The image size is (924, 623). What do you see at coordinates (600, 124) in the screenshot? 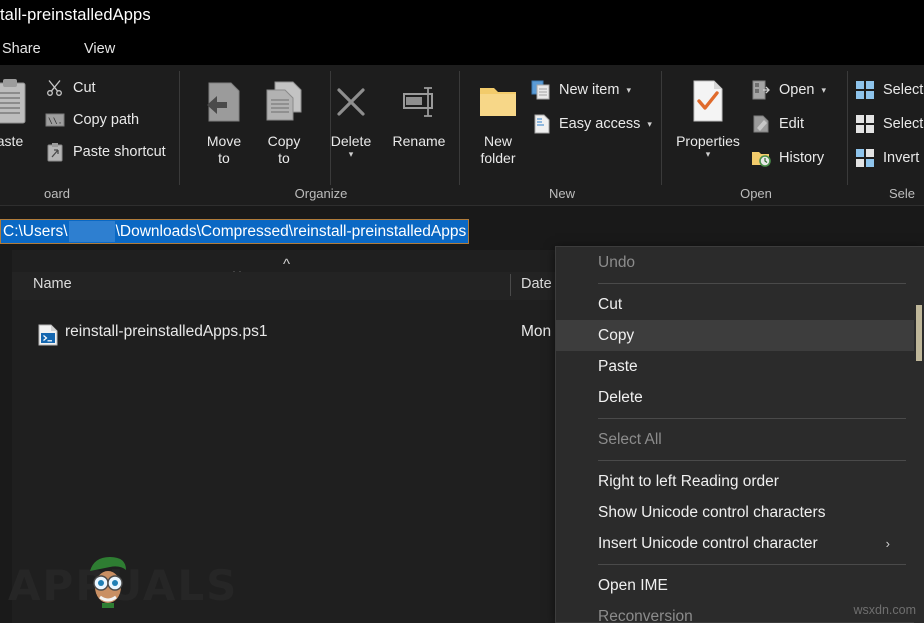
I see `easy-access-button-label: Easy access` at bounding box center [600, 124].